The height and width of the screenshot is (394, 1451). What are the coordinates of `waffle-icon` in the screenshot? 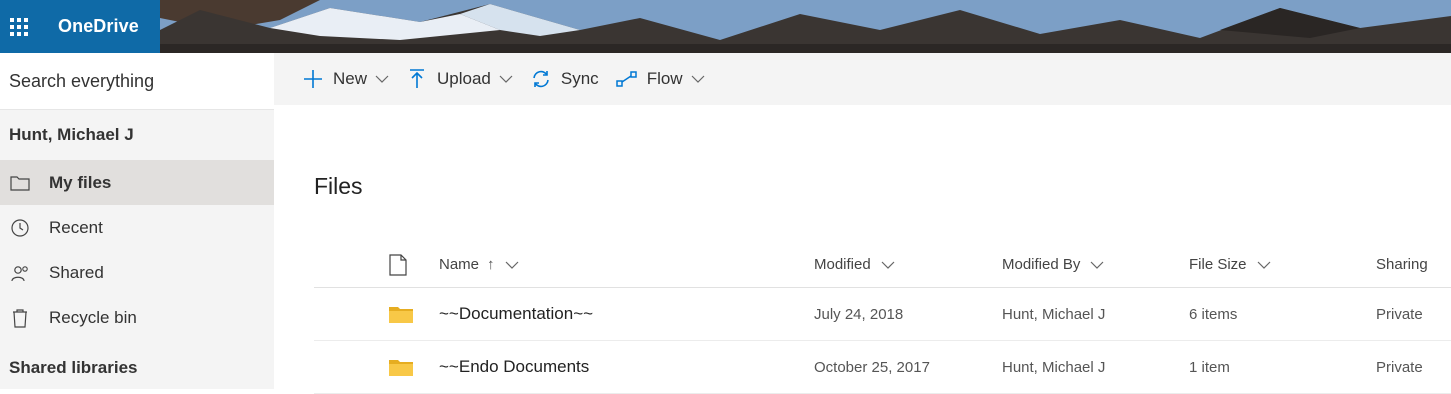 It's located at (19, 26).